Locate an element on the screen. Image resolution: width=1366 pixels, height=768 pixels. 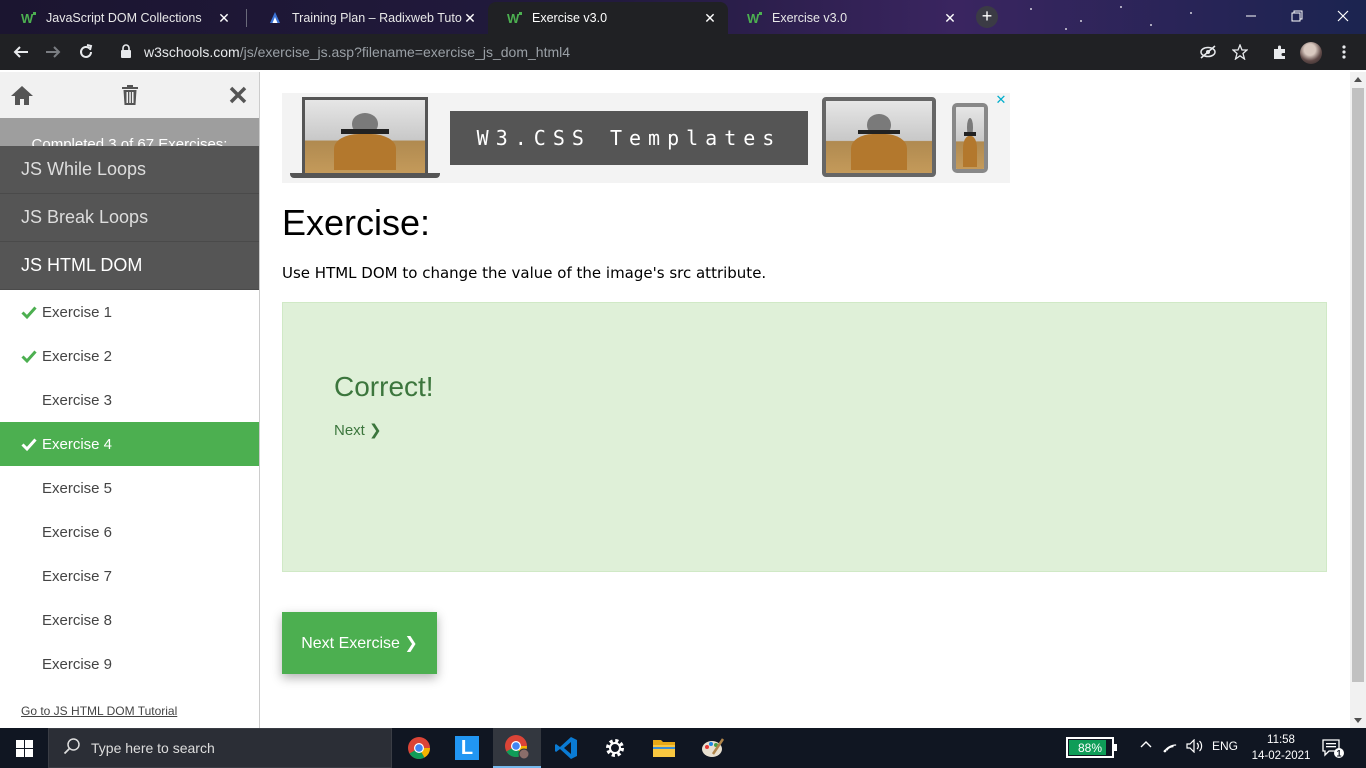
notification-center-icon: 1 is located at coordinates (1333, 748).